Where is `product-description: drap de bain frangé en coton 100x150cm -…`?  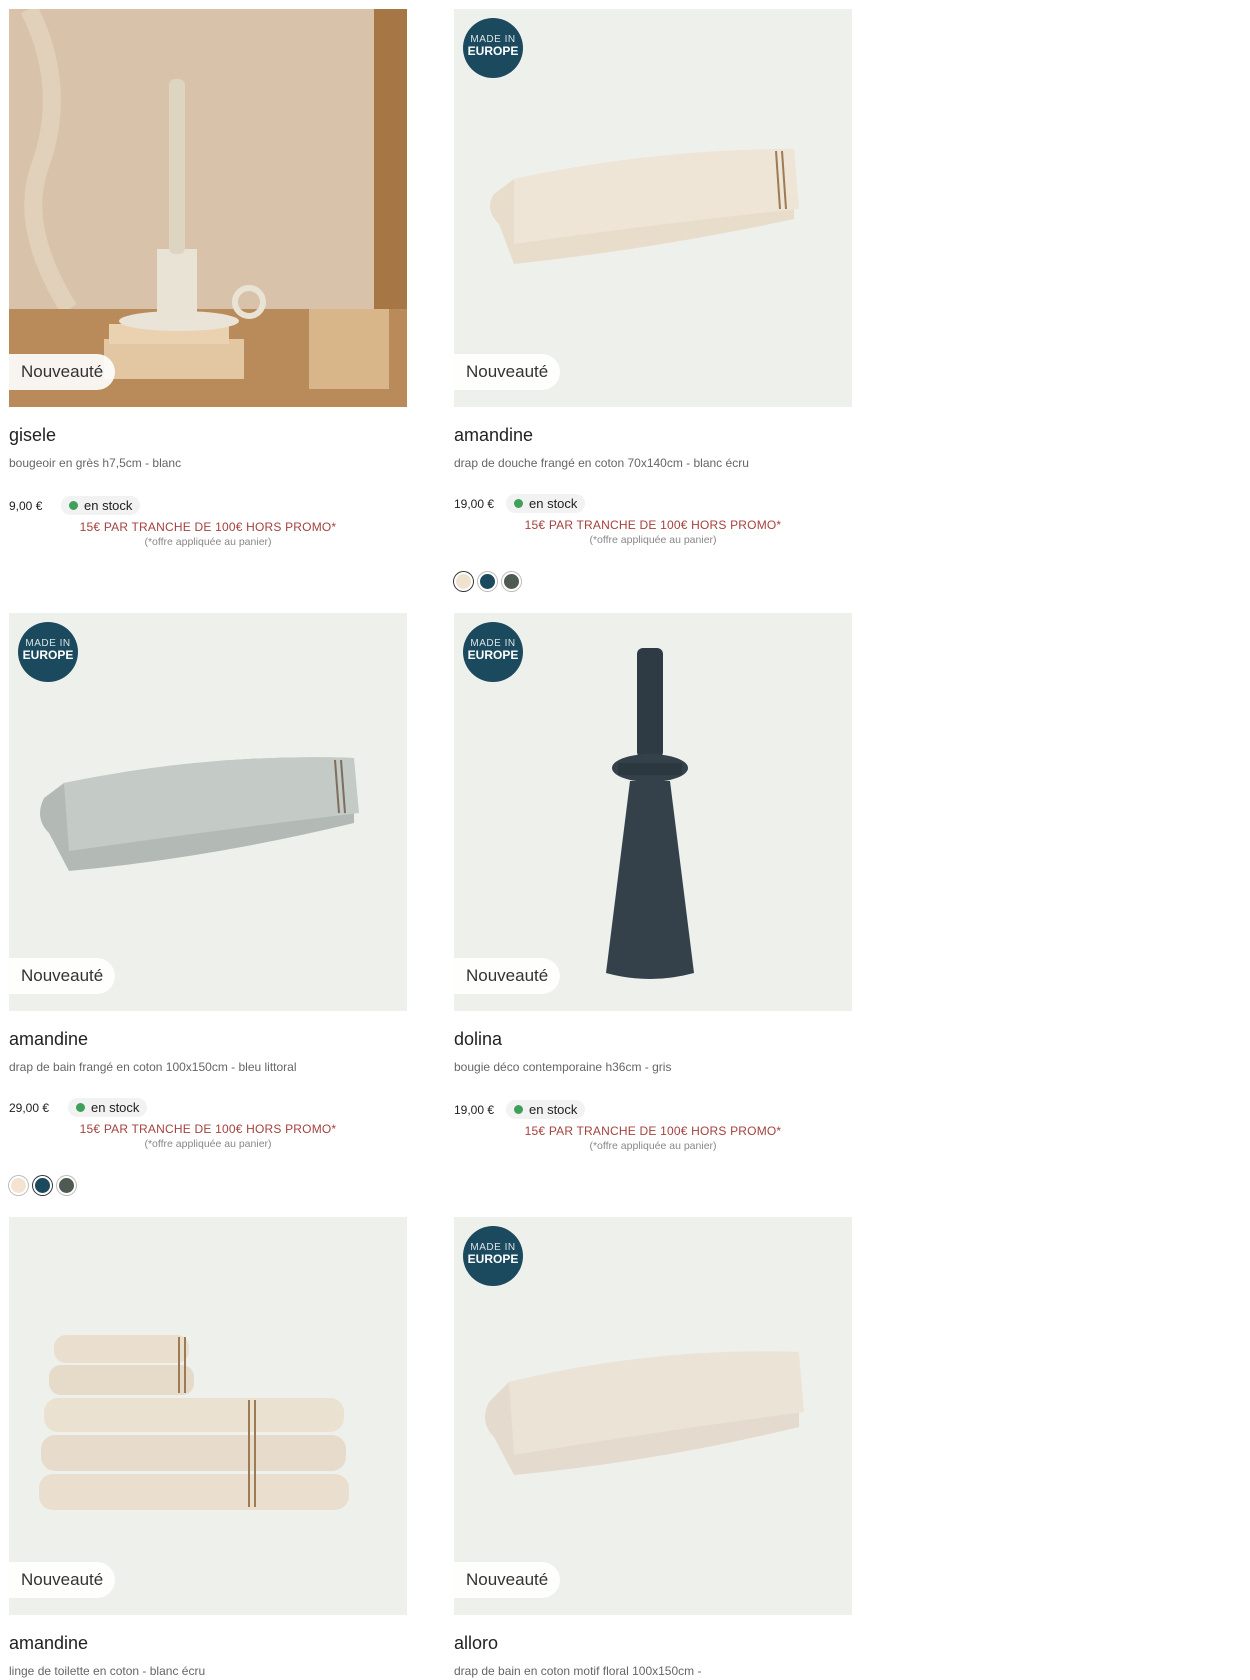
product-description: drap de bain frangé en coton 100x150cm -… is located at coordinates (153, 1067).